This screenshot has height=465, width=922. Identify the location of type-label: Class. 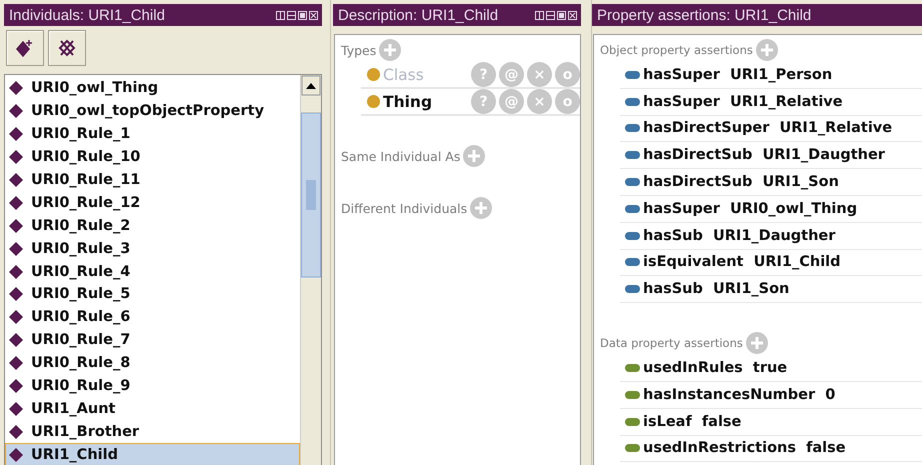
(404, 75).